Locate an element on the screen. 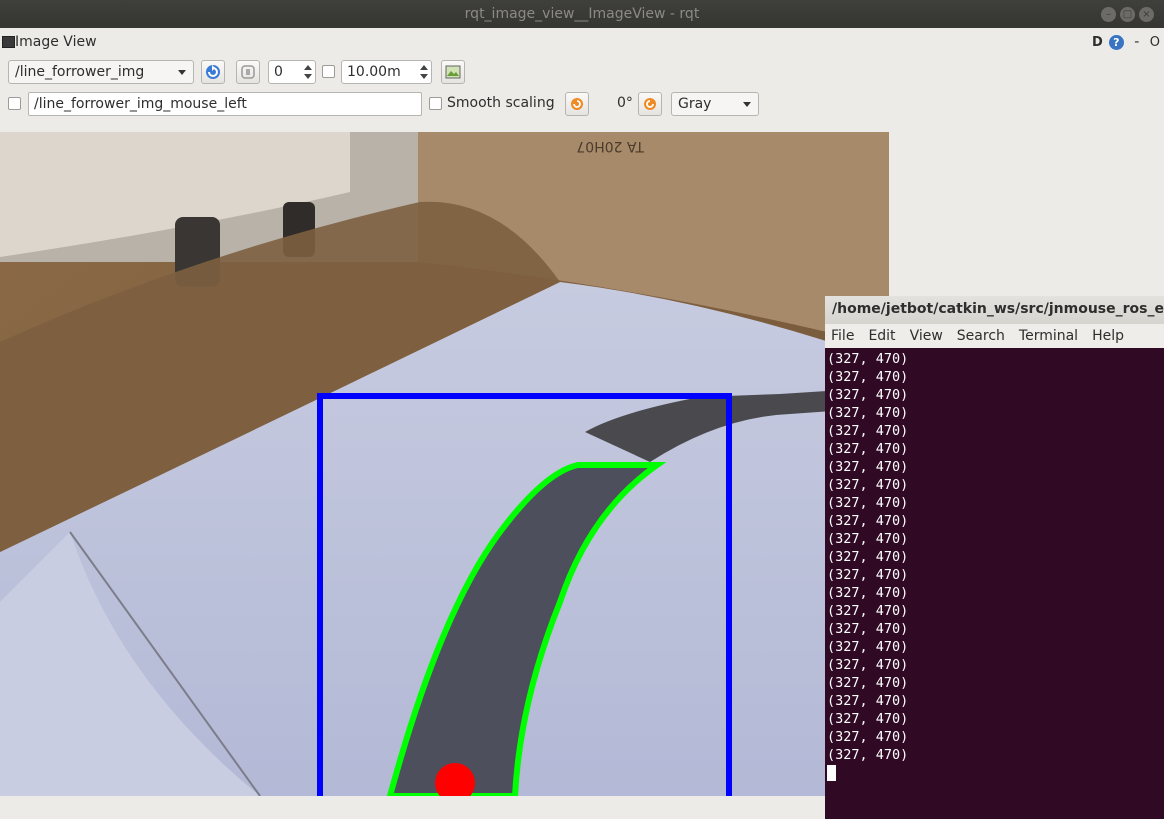  plugin-header: Image View D ? - O is located at coordinates (582, 43).